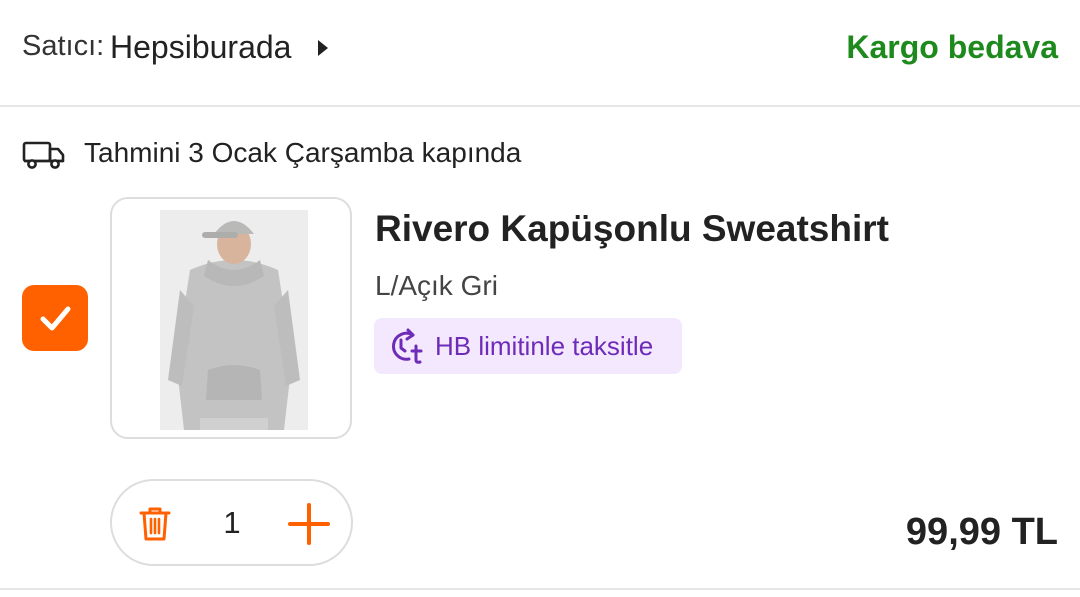 The image size is (1080, 597). I want to click on delivery-estimate: Tahmini 3 Ocak Çarşamba kapında, so click(540, 154).